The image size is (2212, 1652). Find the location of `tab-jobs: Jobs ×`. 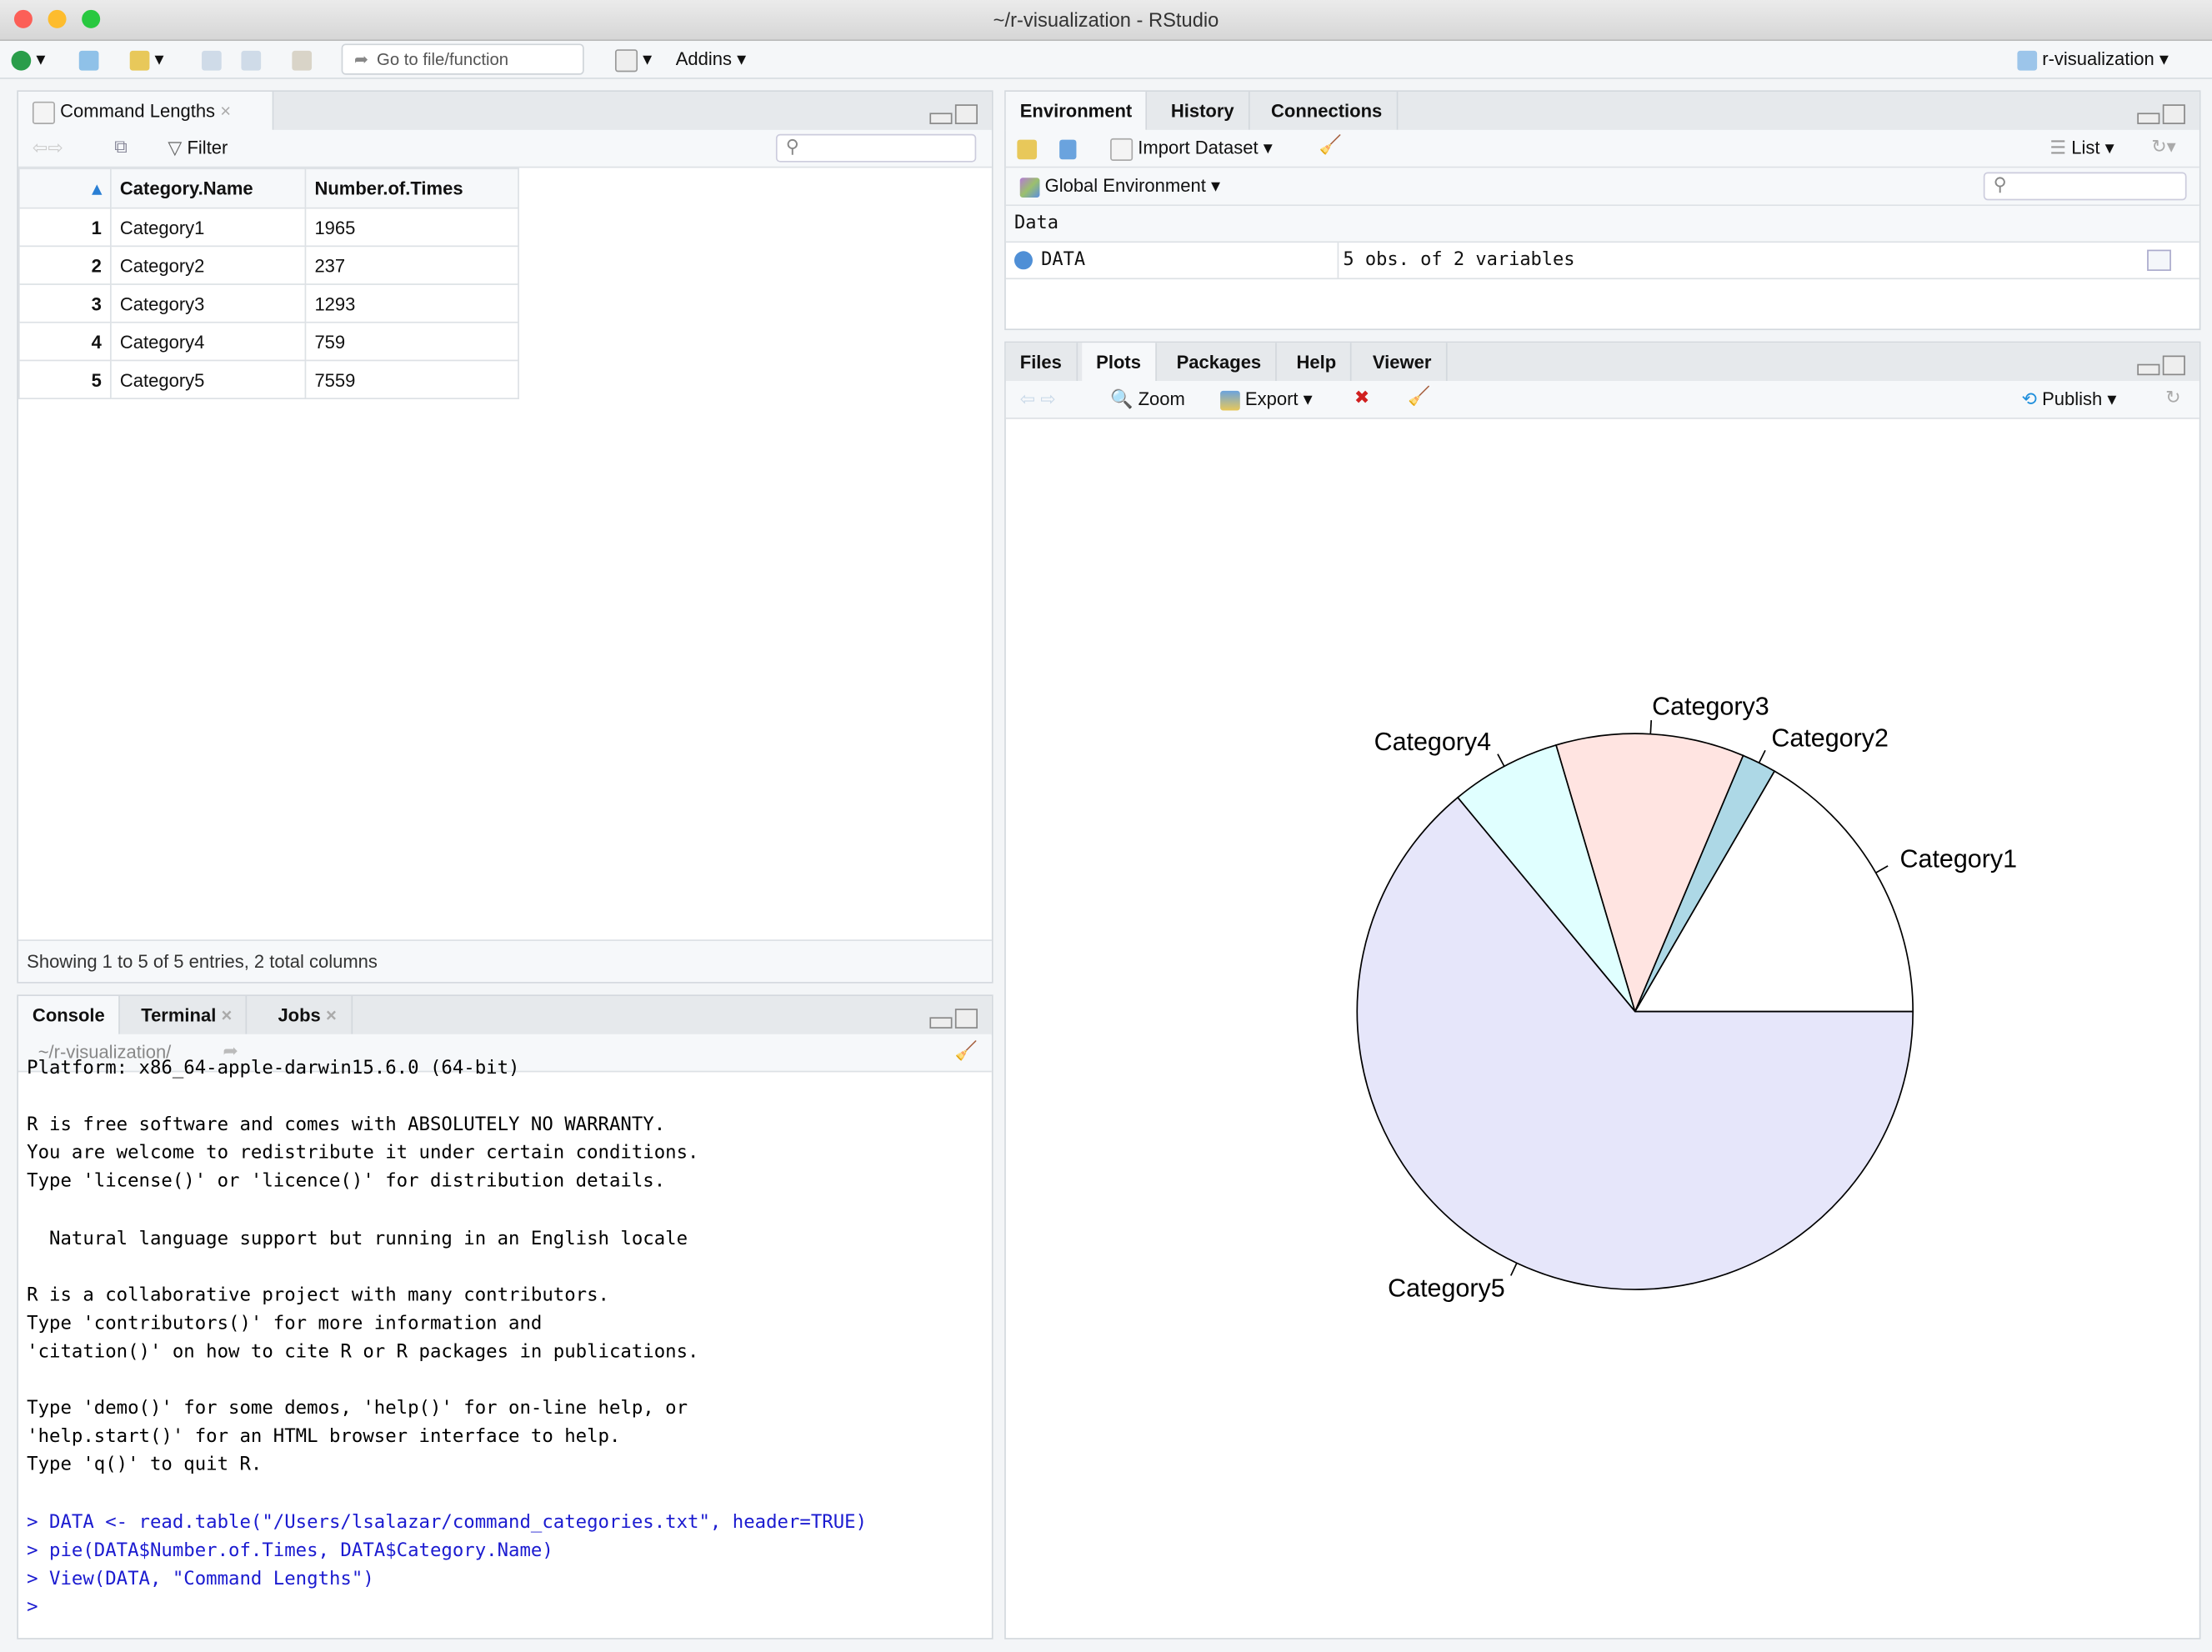

tab-jobs: Jobs × is located at coordinates (308, 1014).